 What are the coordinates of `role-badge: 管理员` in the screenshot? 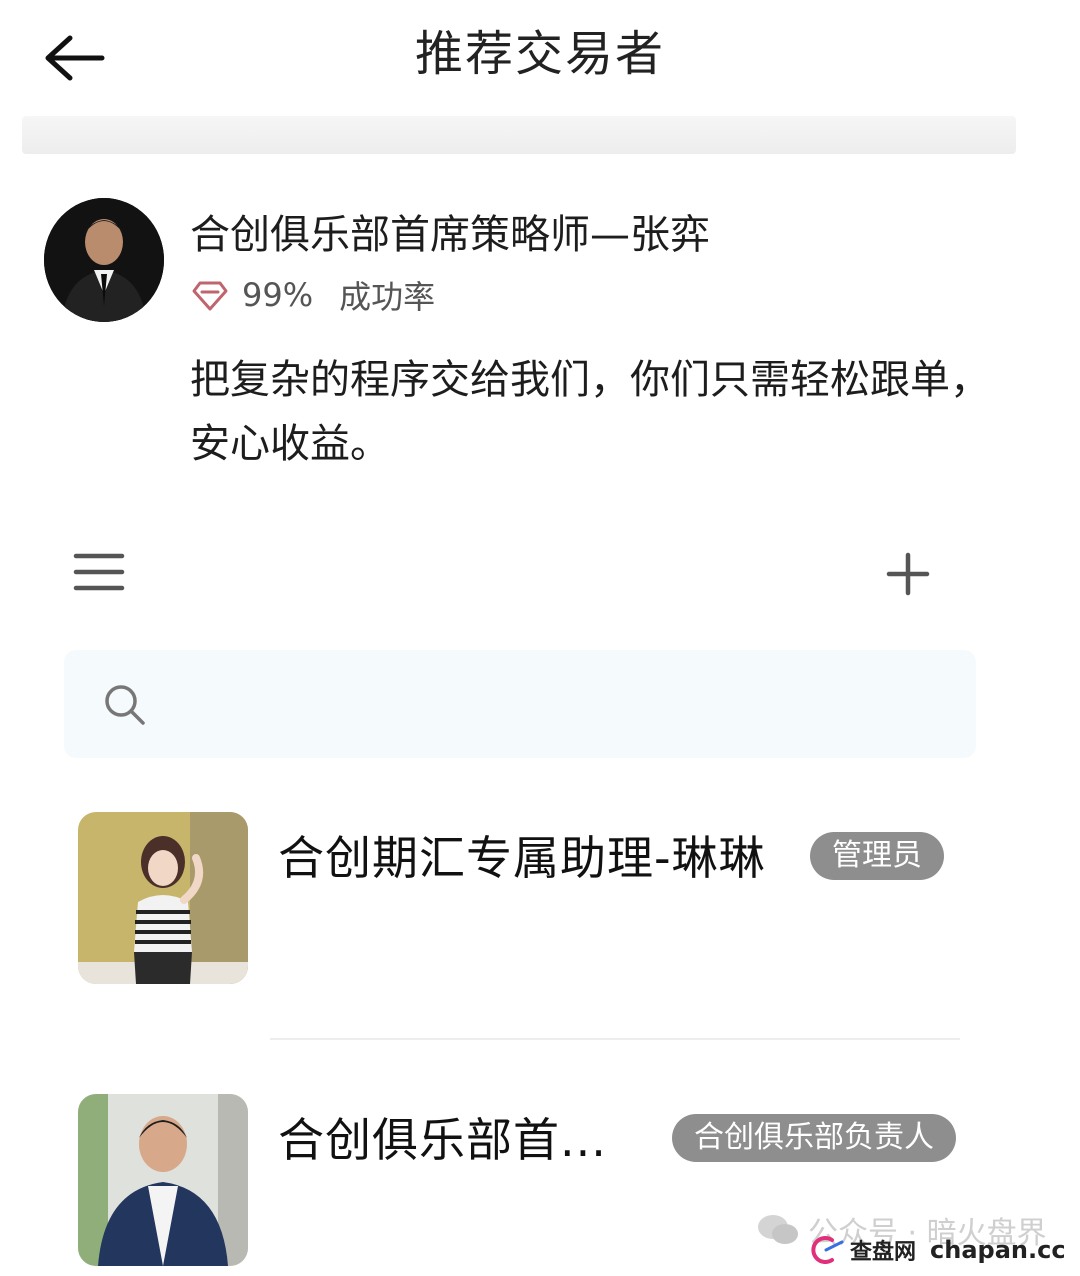 It's located at (877, 856).